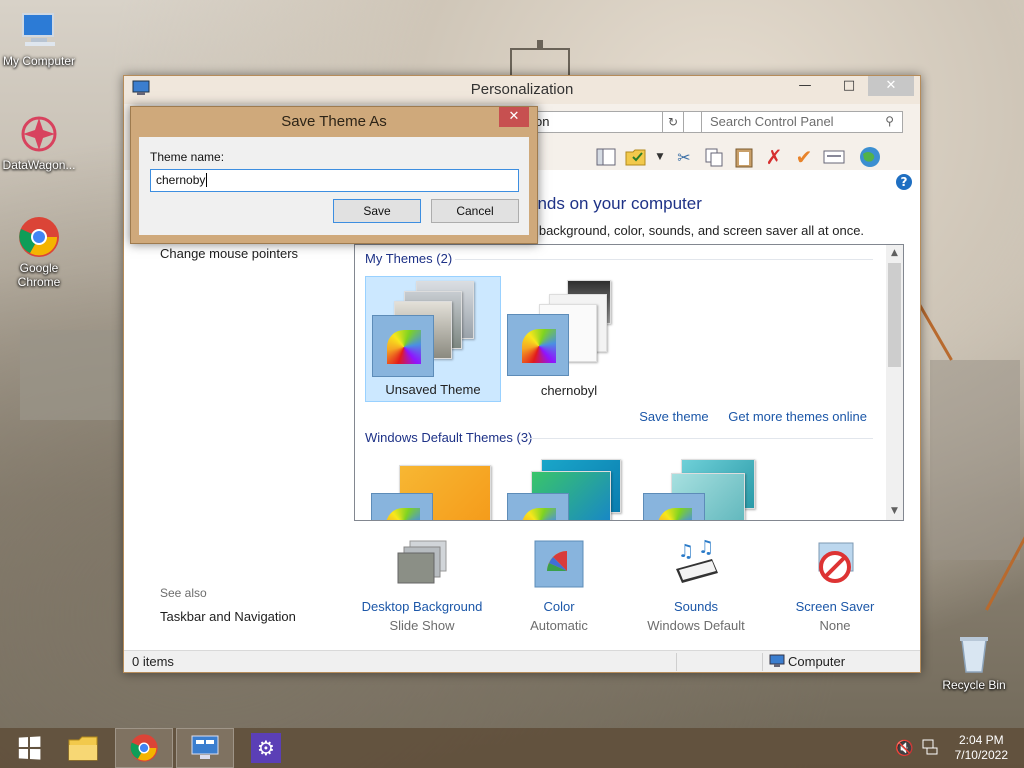 The image size is (1024, 768). What do you see at coordinates (229, 253) in the screenshot?
I see `change-mouse-pointers-link: Change mouse pointers` at bounding box center [229, 253].